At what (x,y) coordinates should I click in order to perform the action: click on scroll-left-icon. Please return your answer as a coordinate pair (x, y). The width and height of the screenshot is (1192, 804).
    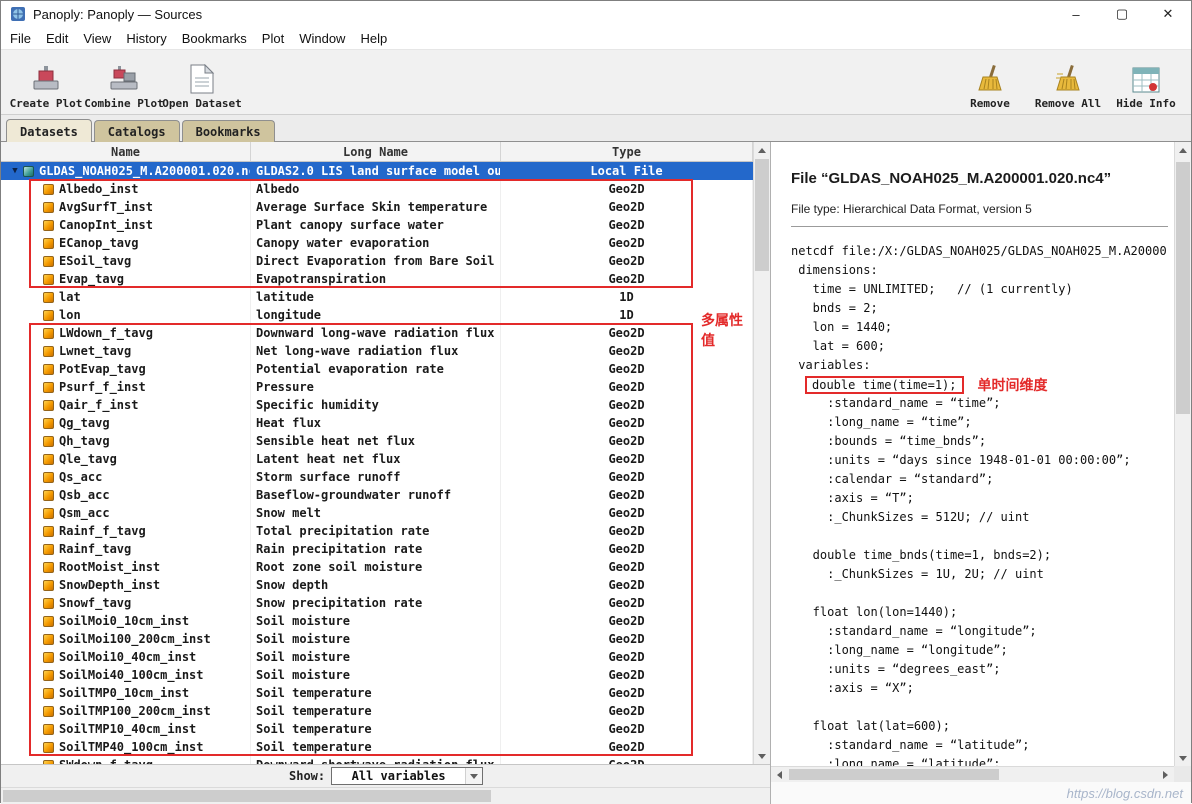
    Looking at the image, I should click on (779, 774).